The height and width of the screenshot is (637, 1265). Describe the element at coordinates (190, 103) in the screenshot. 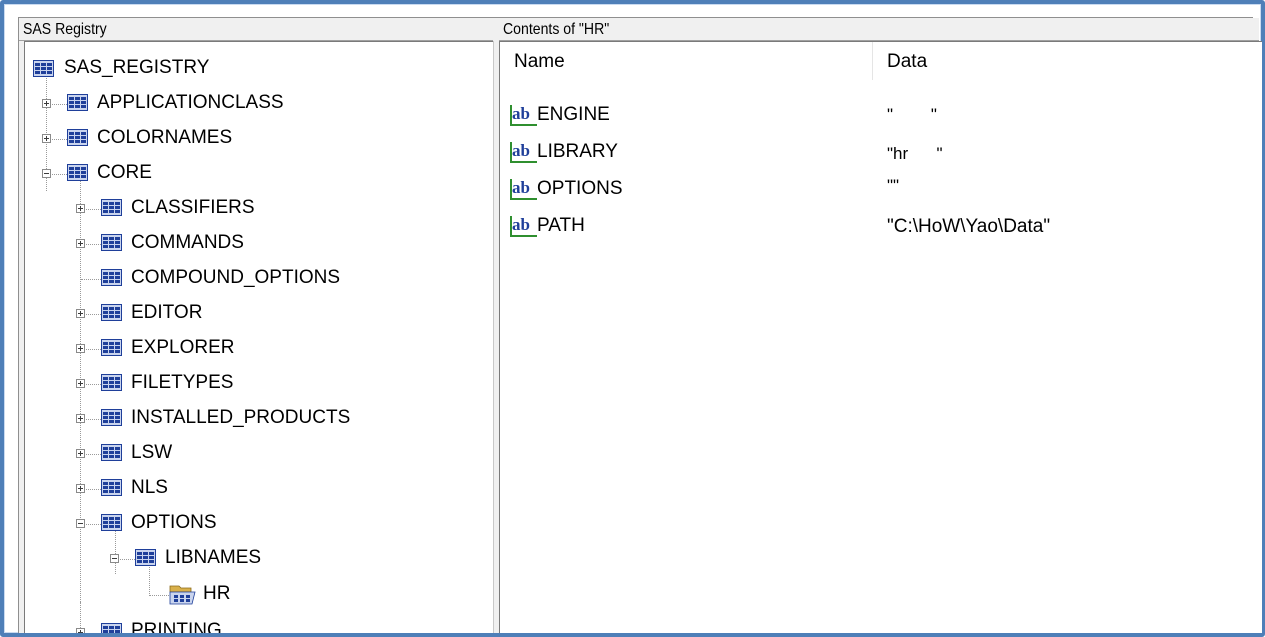

I see `tree-item-applicationclass: APPLICATIONCLASS` at that location.